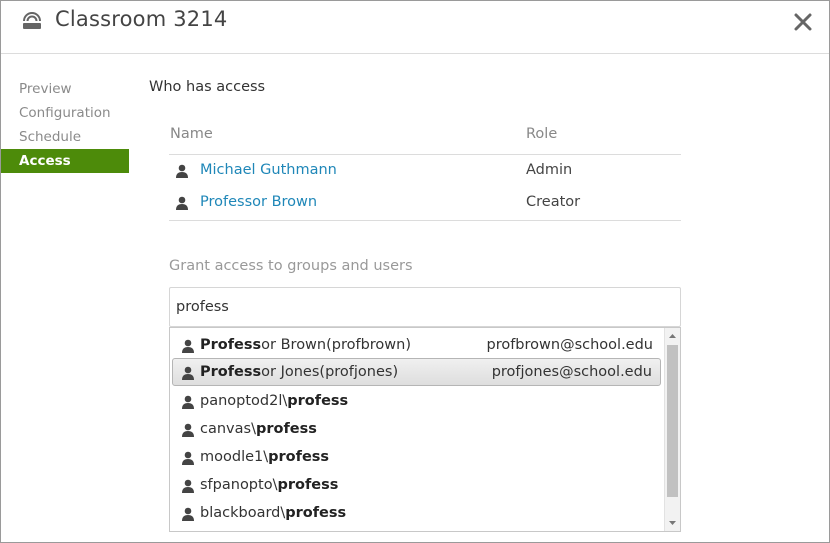  I want to click on suggestion-name: panoptod2l\profess, so click(274, 401).